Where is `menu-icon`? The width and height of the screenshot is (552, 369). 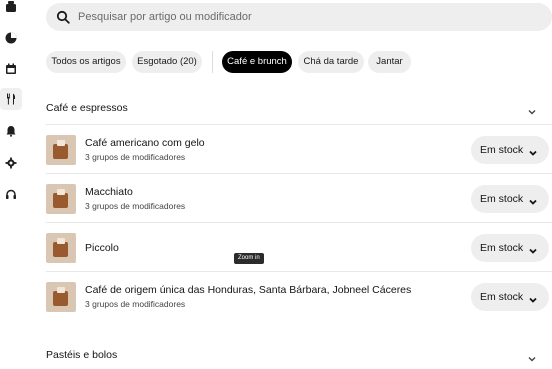 menu-icon is located at coordinates (11, 99).